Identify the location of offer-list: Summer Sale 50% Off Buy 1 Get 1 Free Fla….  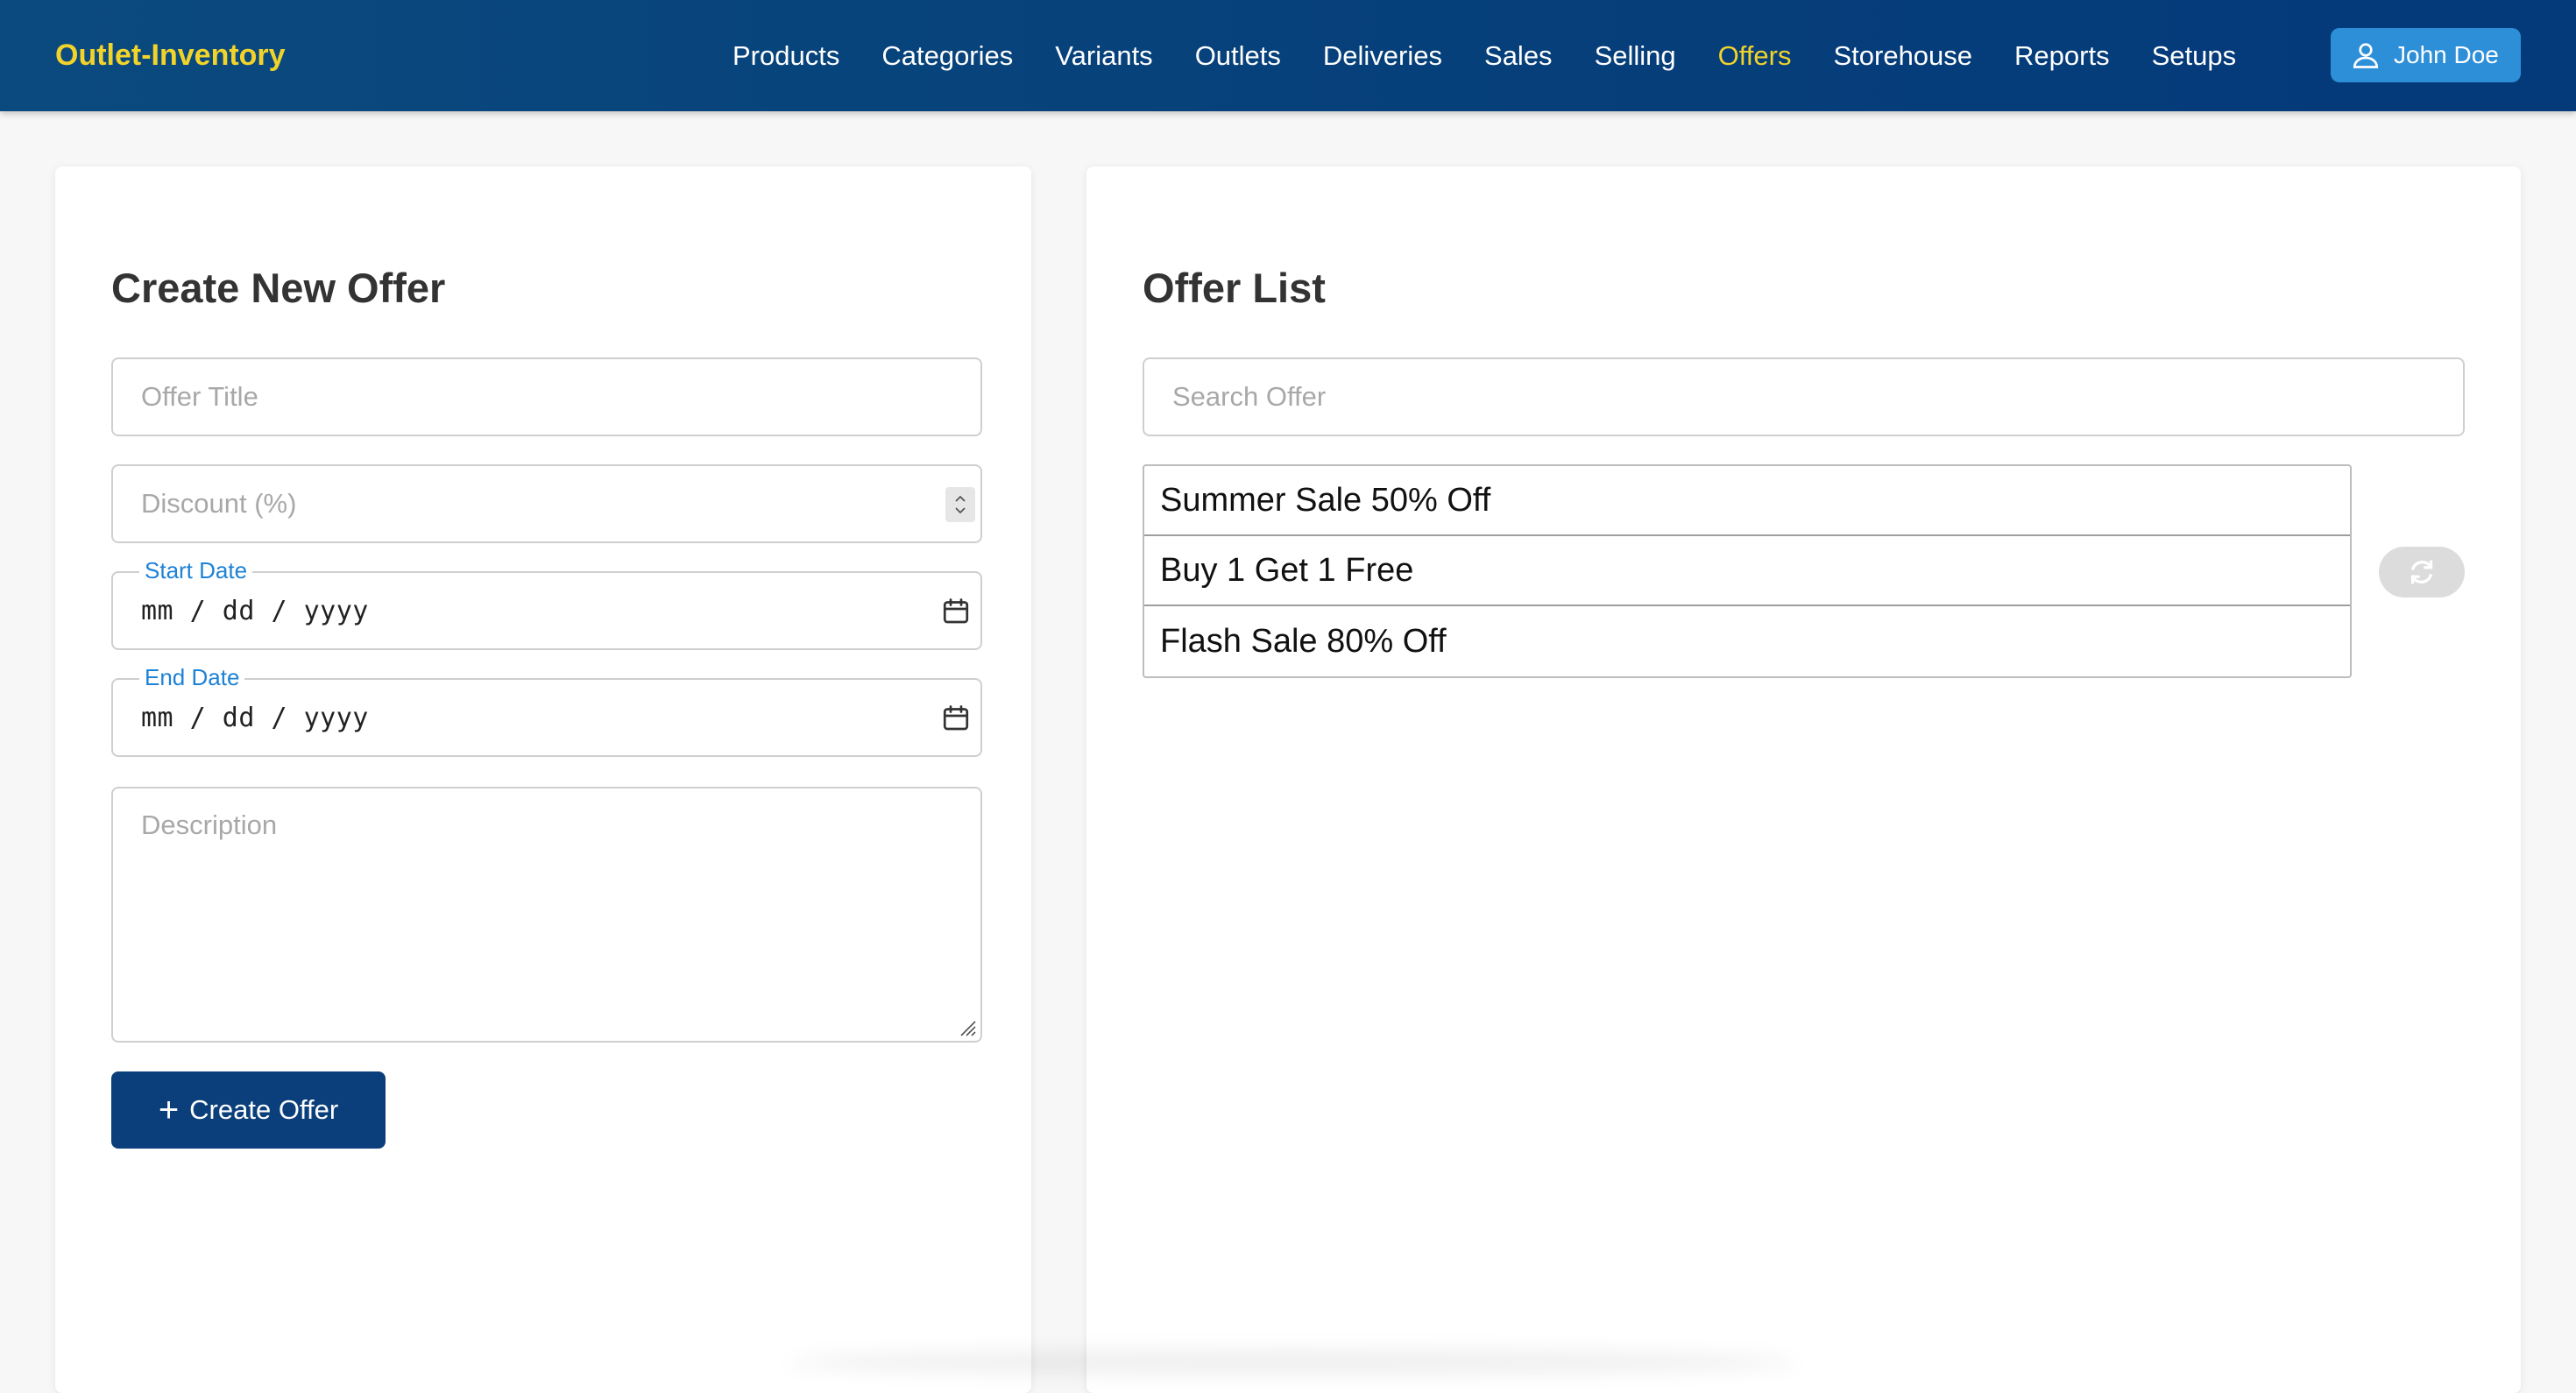
(1747, 571).